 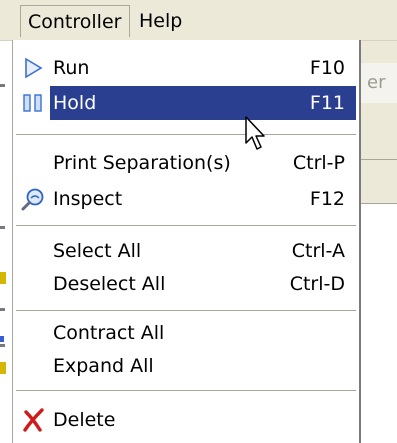 What do you see at coordinates (84, 420) in the screenshot?
I see `menu-item-label: Delete` at bounding box center [84, 420].